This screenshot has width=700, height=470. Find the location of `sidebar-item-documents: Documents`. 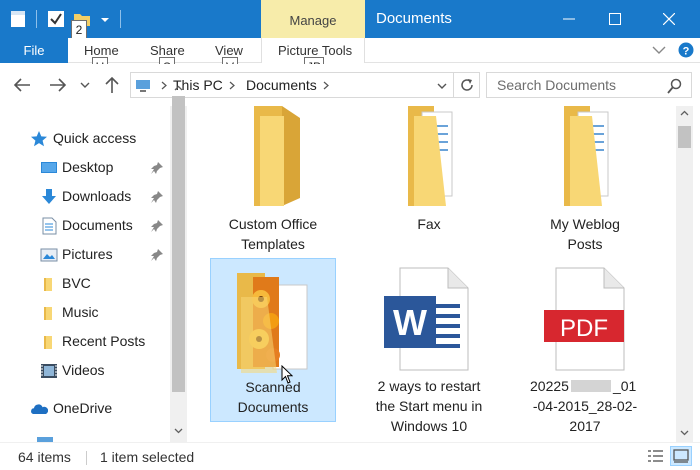

sidebar-item-documents: Documents is located at coordinates (85, 226).